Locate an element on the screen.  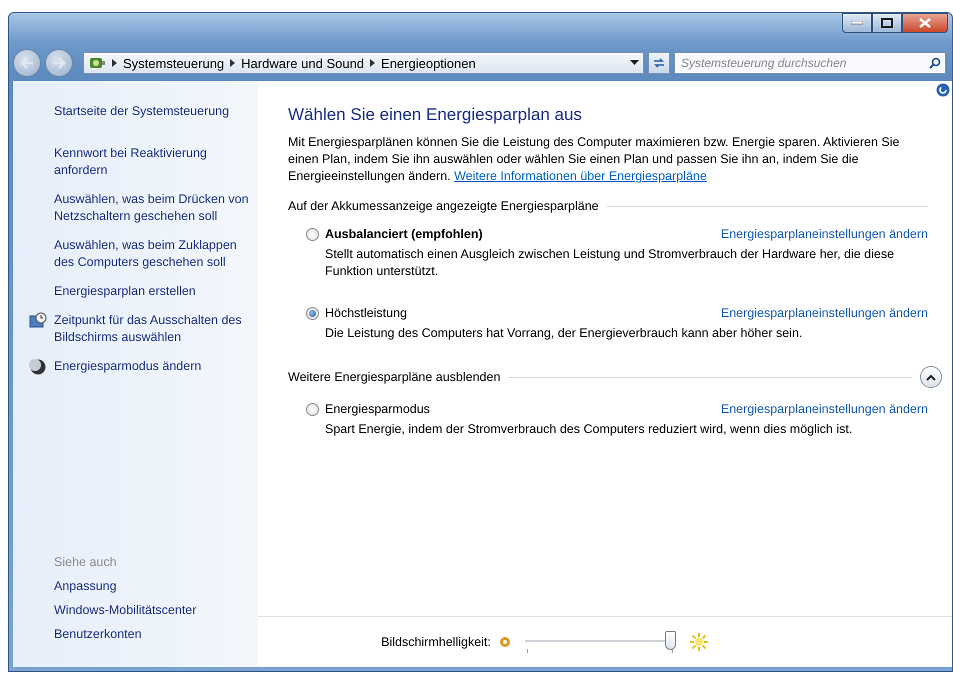
search-box: Systemsteuerung durchsuchen is located at coordinates (810, 63).